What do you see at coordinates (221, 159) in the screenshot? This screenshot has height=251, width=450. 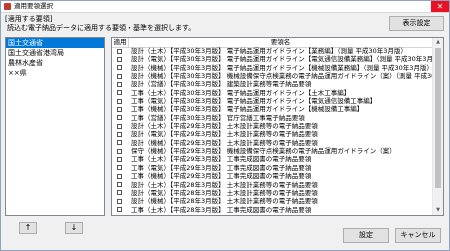 I see `guideline-name: 工事（土木）【平成29年3月版】 工事完成図書の電子納品要領` at bounding box center [221, 159].